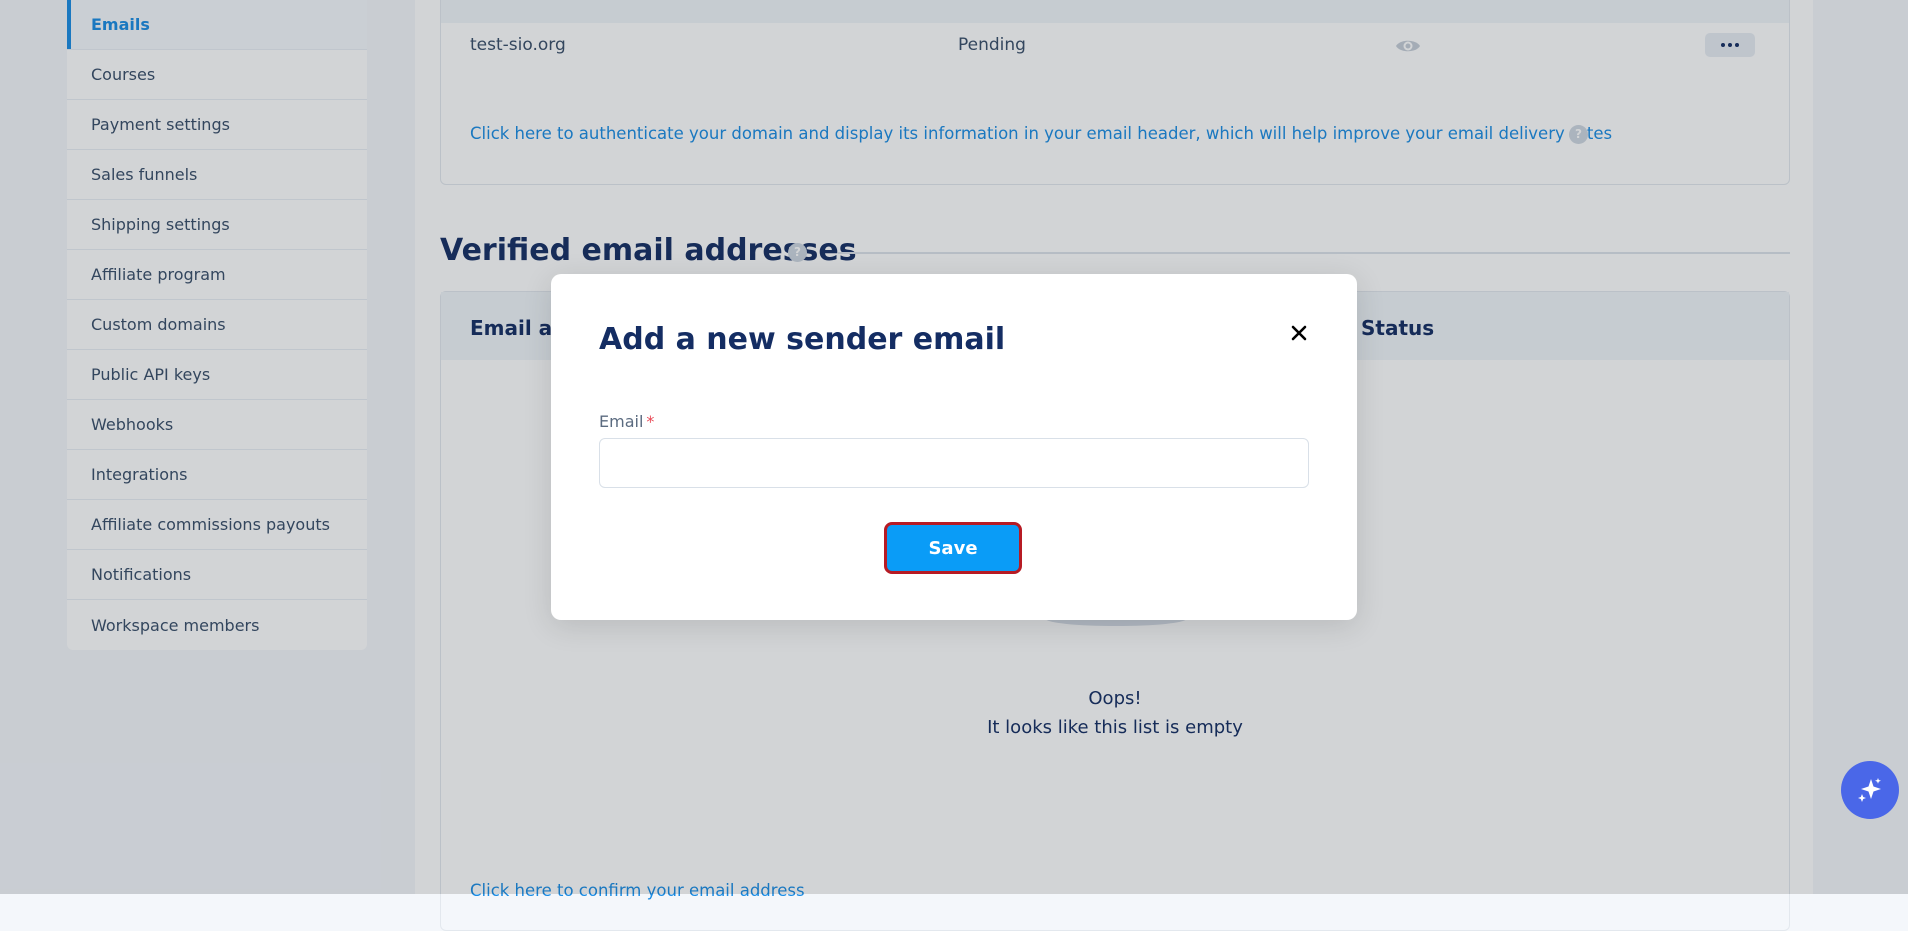 The height and width of the screenshot is (931, 1908). Describe the element at coordinates (802, 339) in the screenshot. I see `dialog-title: Add a new sender email` at that location.